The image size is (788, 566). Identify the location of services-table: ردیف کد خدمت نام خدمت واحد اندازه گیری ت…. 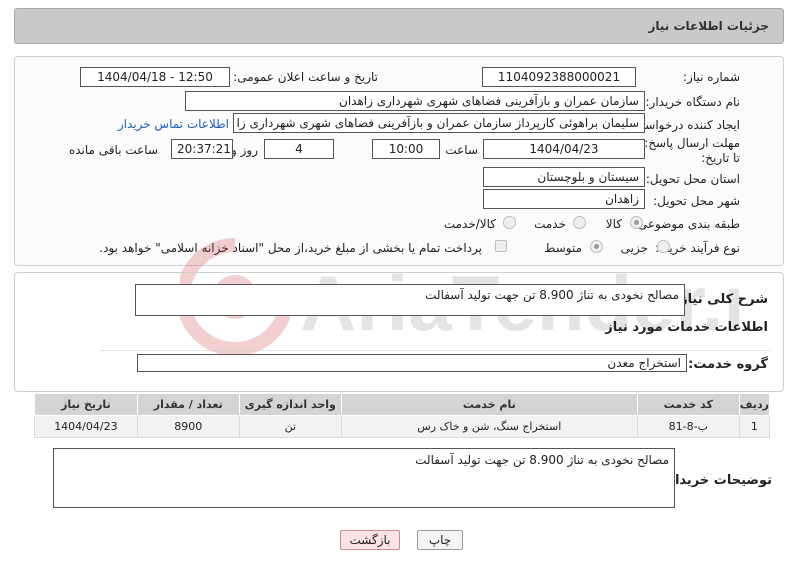
(402, 415).